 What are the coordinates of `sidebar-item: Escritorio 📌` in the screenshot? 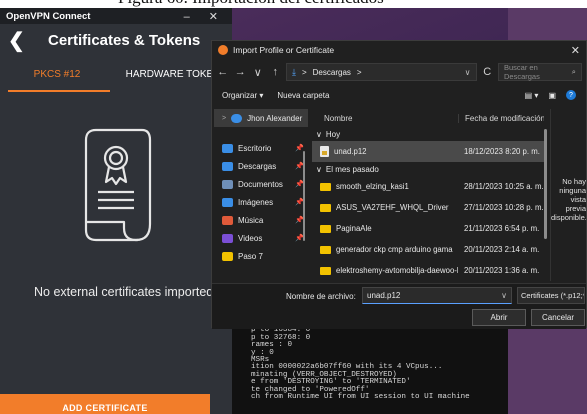 It's located at (261, 148).